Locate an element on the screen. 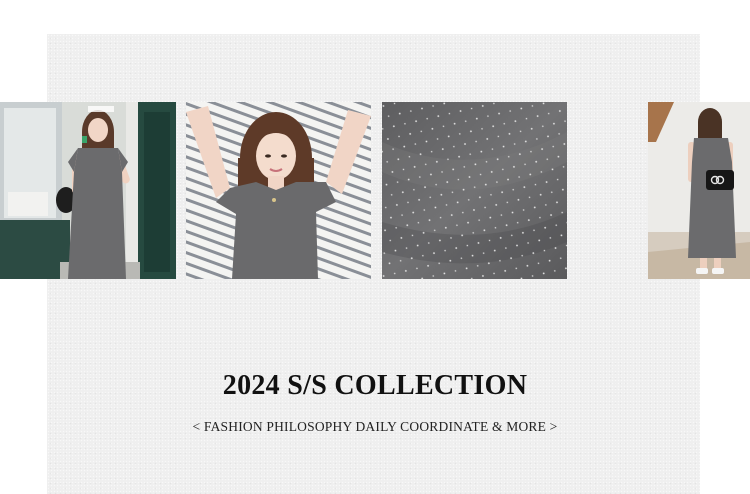  photo-fabric-closeup is located at coordinates (474, 190).